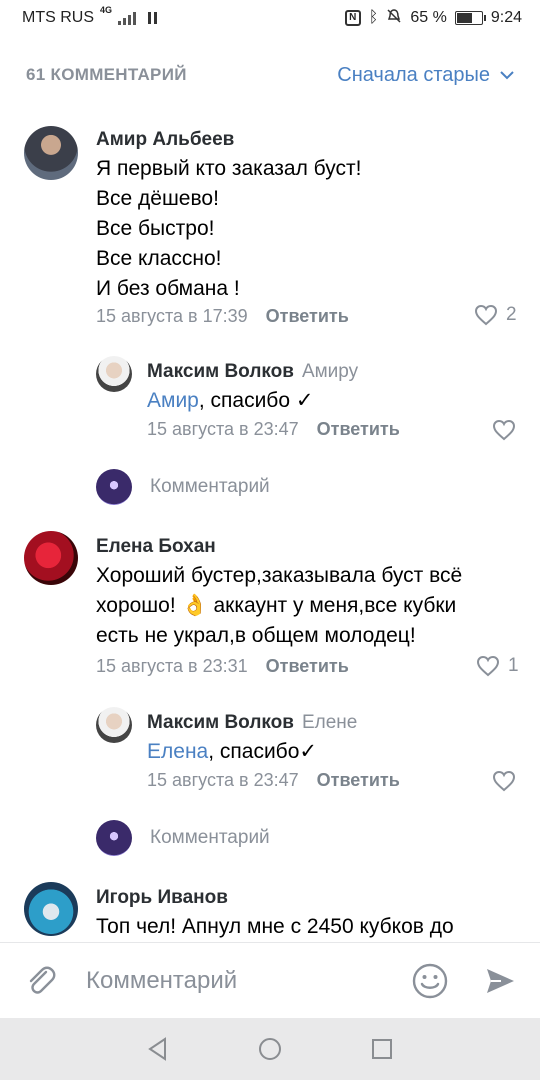 This screenshot has width=540, height=1080. What do you see at coordinates (172, 316) in the screenshot?
I see `comment-date: 15 августа в 17:39` at bounding box center [172, 316].